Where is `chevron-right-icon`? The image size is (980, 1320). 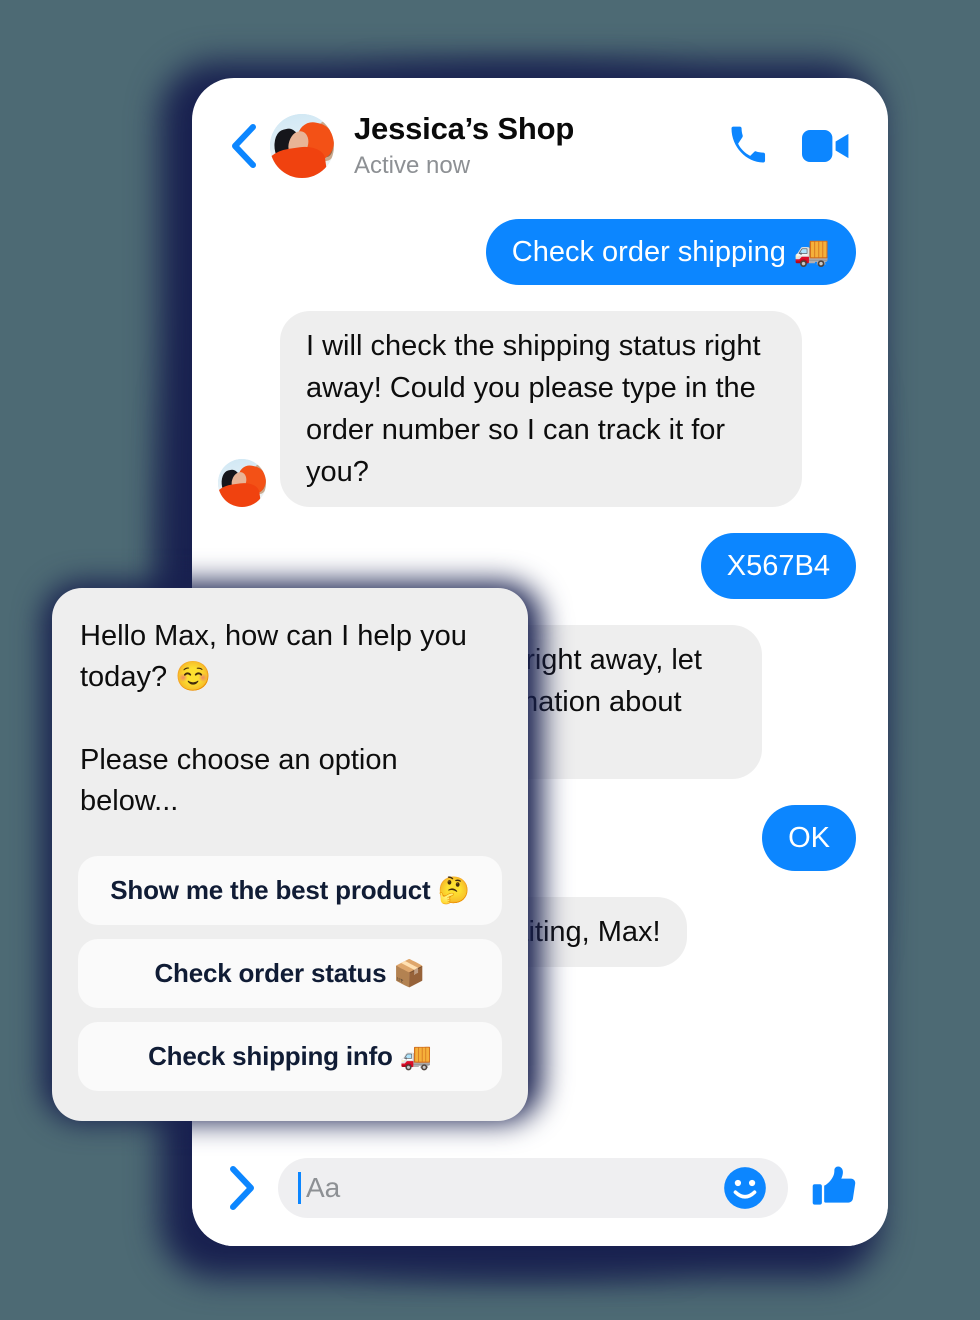 chevron-right-icon is located at coordinates (242, 1188).